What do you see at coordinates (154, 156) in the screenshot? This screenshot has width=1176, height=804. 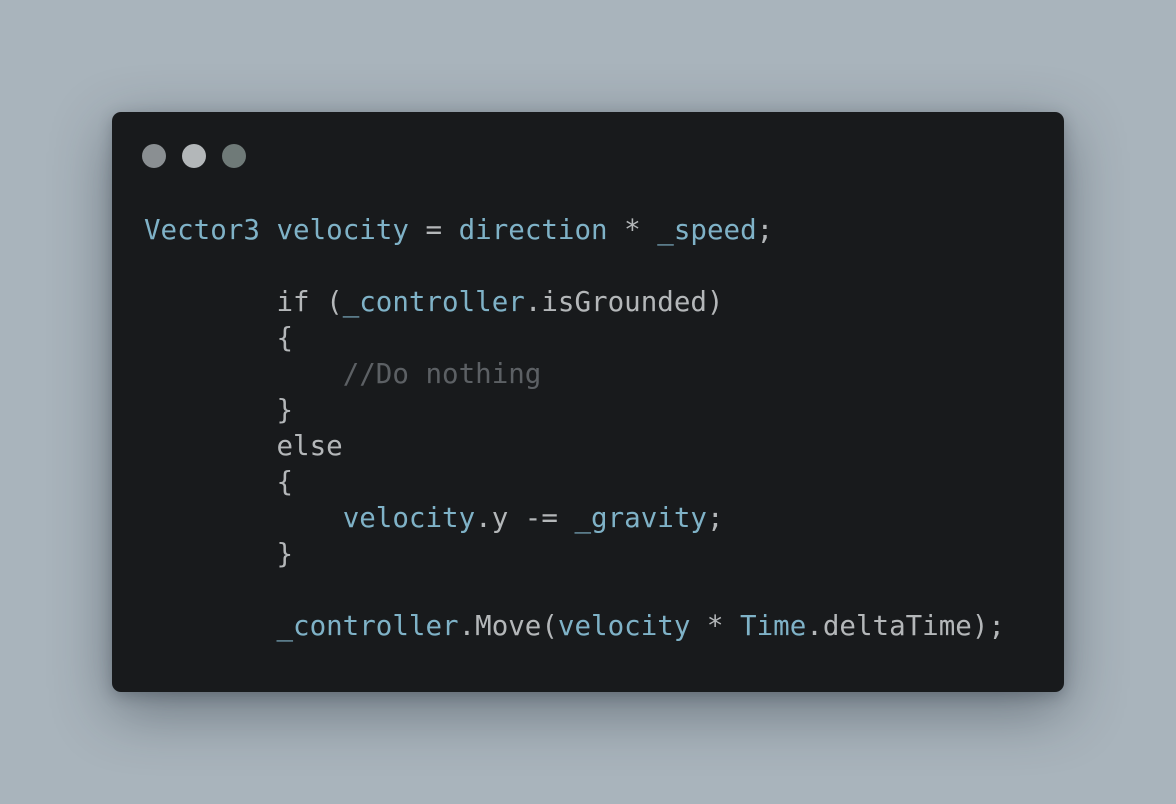 I see `close-dot-icon` at bounding box center [154, 156].